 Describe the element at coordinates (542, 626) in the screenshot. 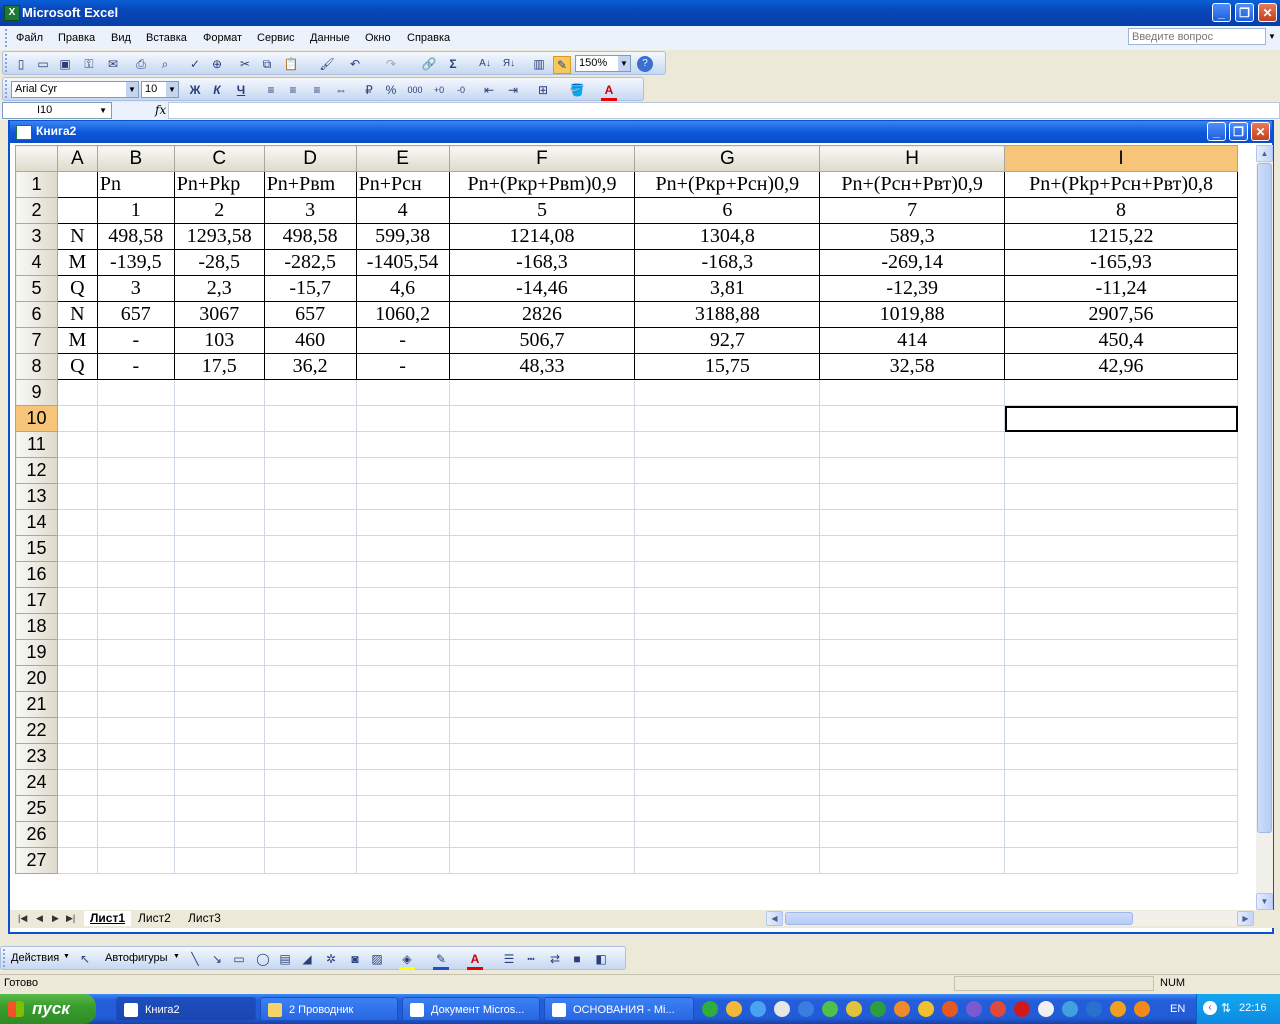

I see `cell-F18` at that location.